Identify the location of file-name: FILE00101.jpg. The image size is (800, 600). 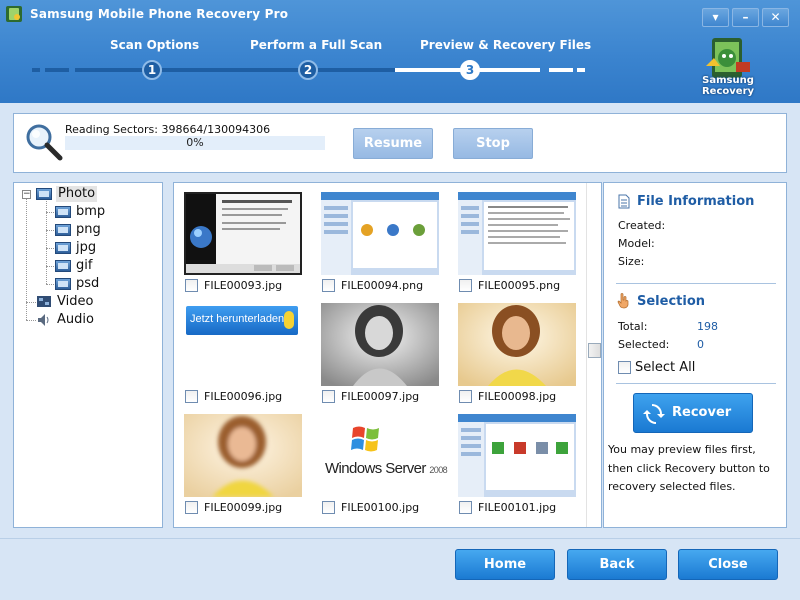
(517, 507).